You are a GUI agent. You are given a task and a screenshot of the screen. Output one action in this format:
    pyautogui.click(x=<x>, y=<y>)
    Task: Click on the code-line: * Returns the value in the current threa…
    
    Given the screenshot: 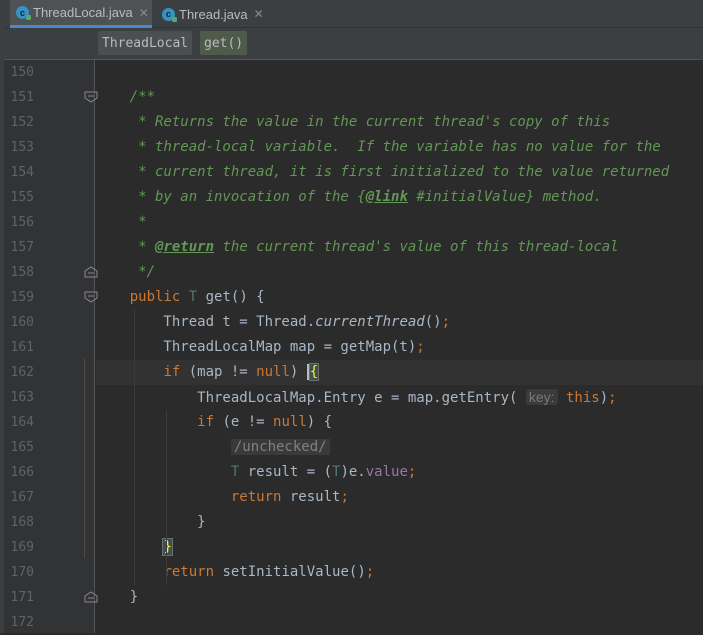 What is the action you would take?
    pyautogui.click(x=399, y=122)
    